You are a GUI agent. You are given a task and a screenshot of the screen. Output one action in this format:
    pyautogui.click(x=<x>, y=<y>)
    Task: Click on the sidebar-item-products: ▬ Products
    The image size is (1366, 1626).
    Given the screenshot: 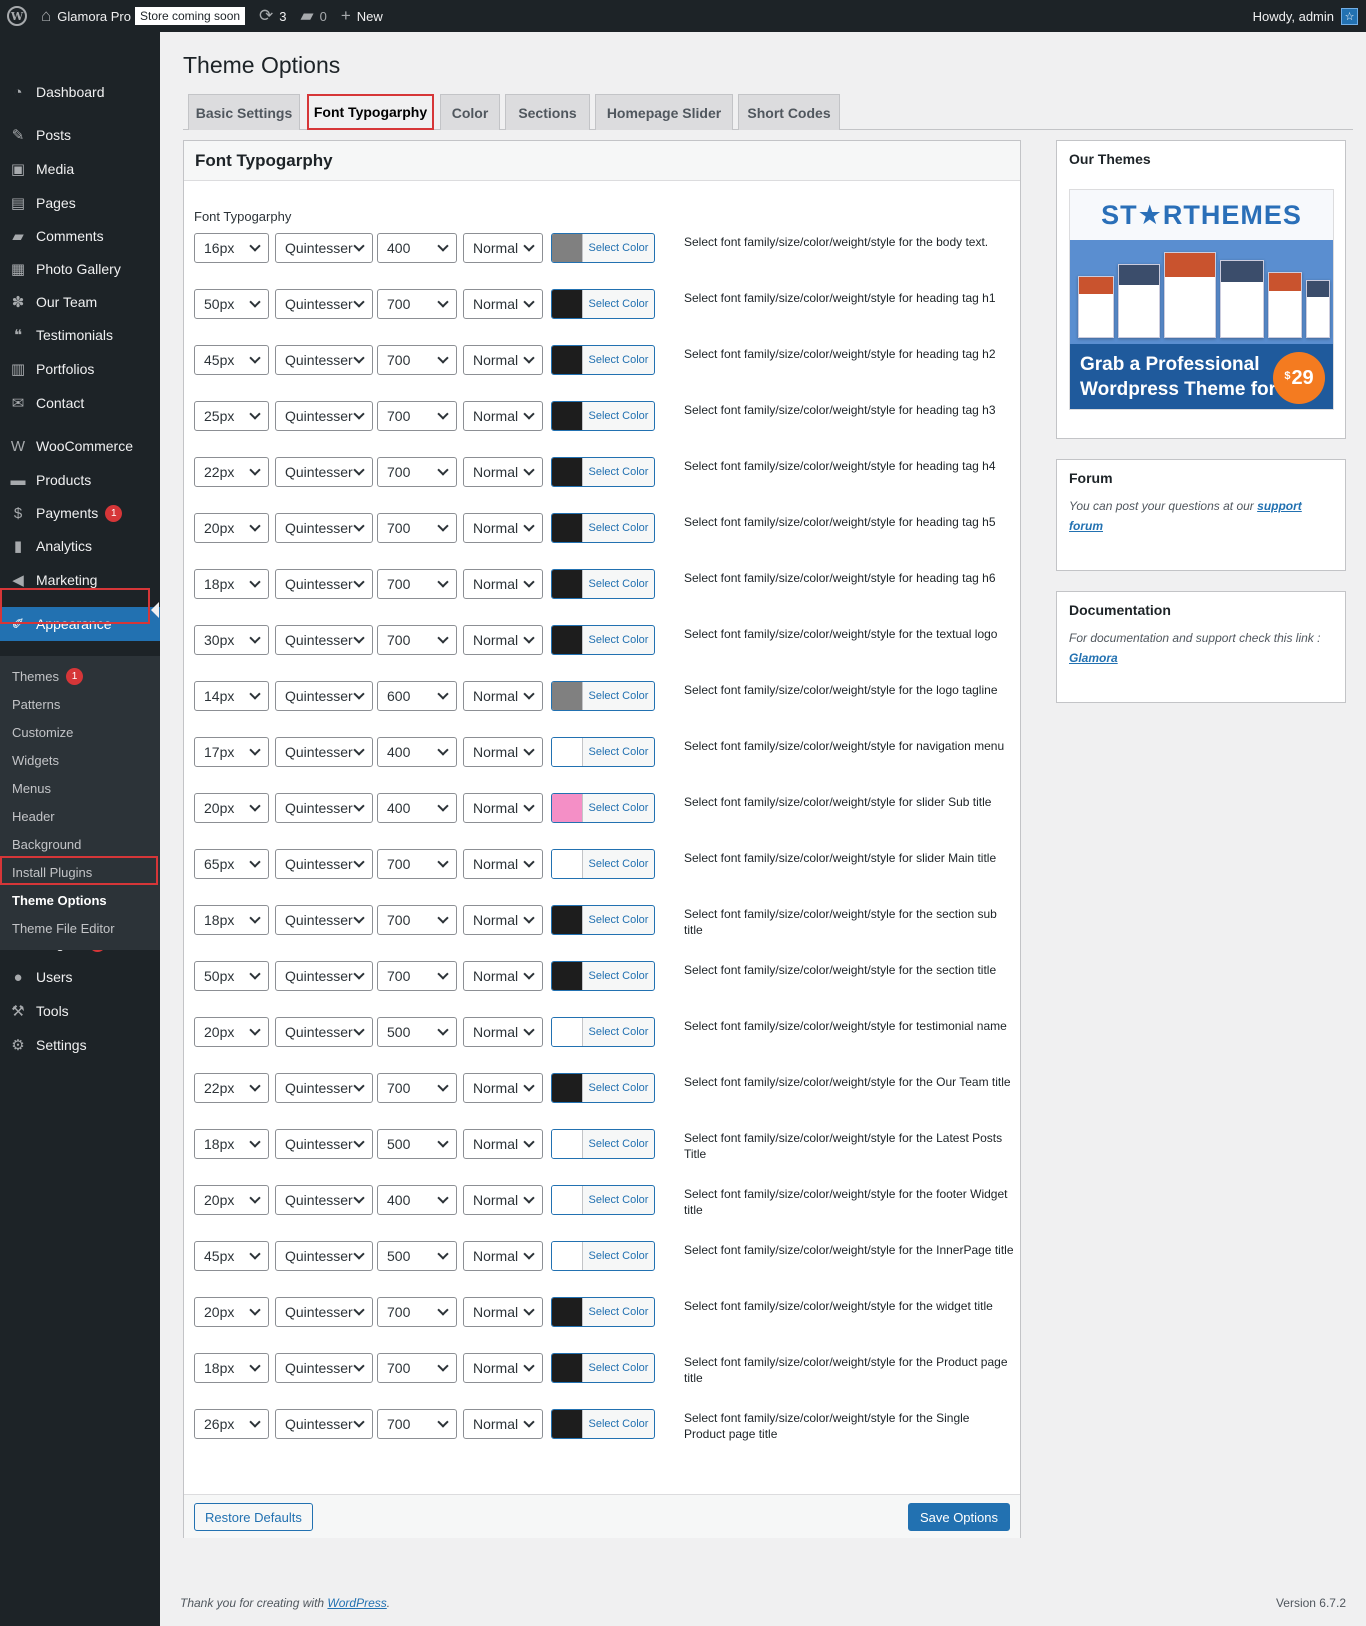 What is the action you would take?
    pyautogui.click(x=80, y=480)
    